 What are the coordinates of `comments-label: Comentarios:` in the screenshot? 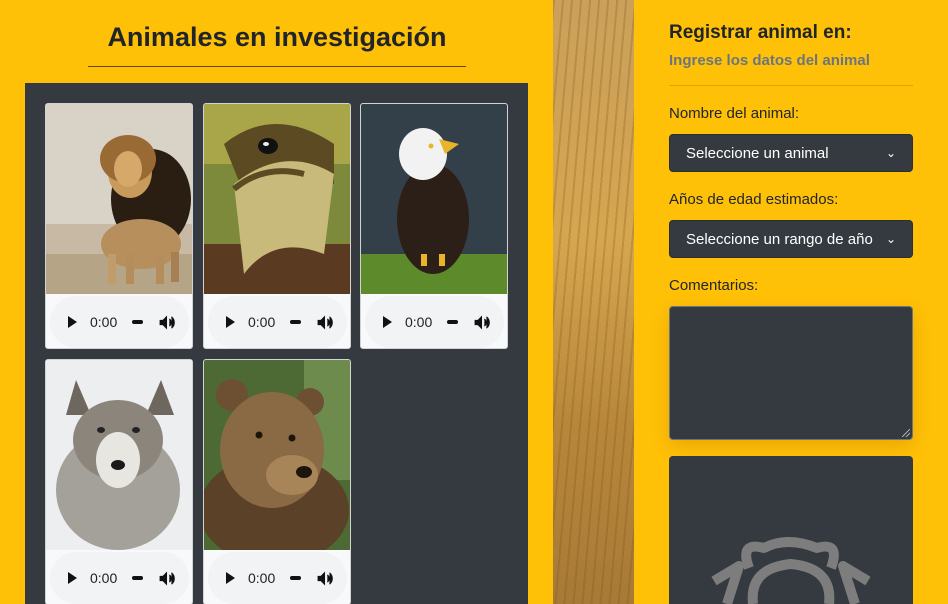 It's located at (714, 285).